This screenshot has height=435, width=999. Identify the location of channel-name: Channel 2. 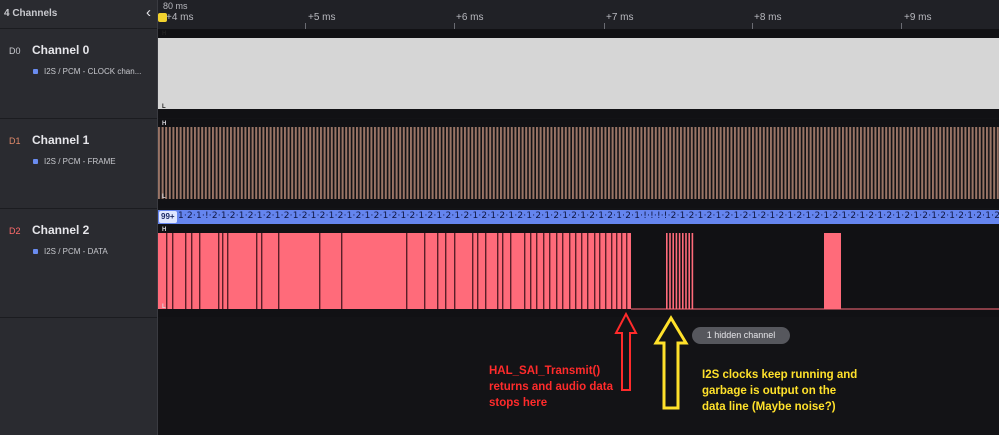
(60, 230).